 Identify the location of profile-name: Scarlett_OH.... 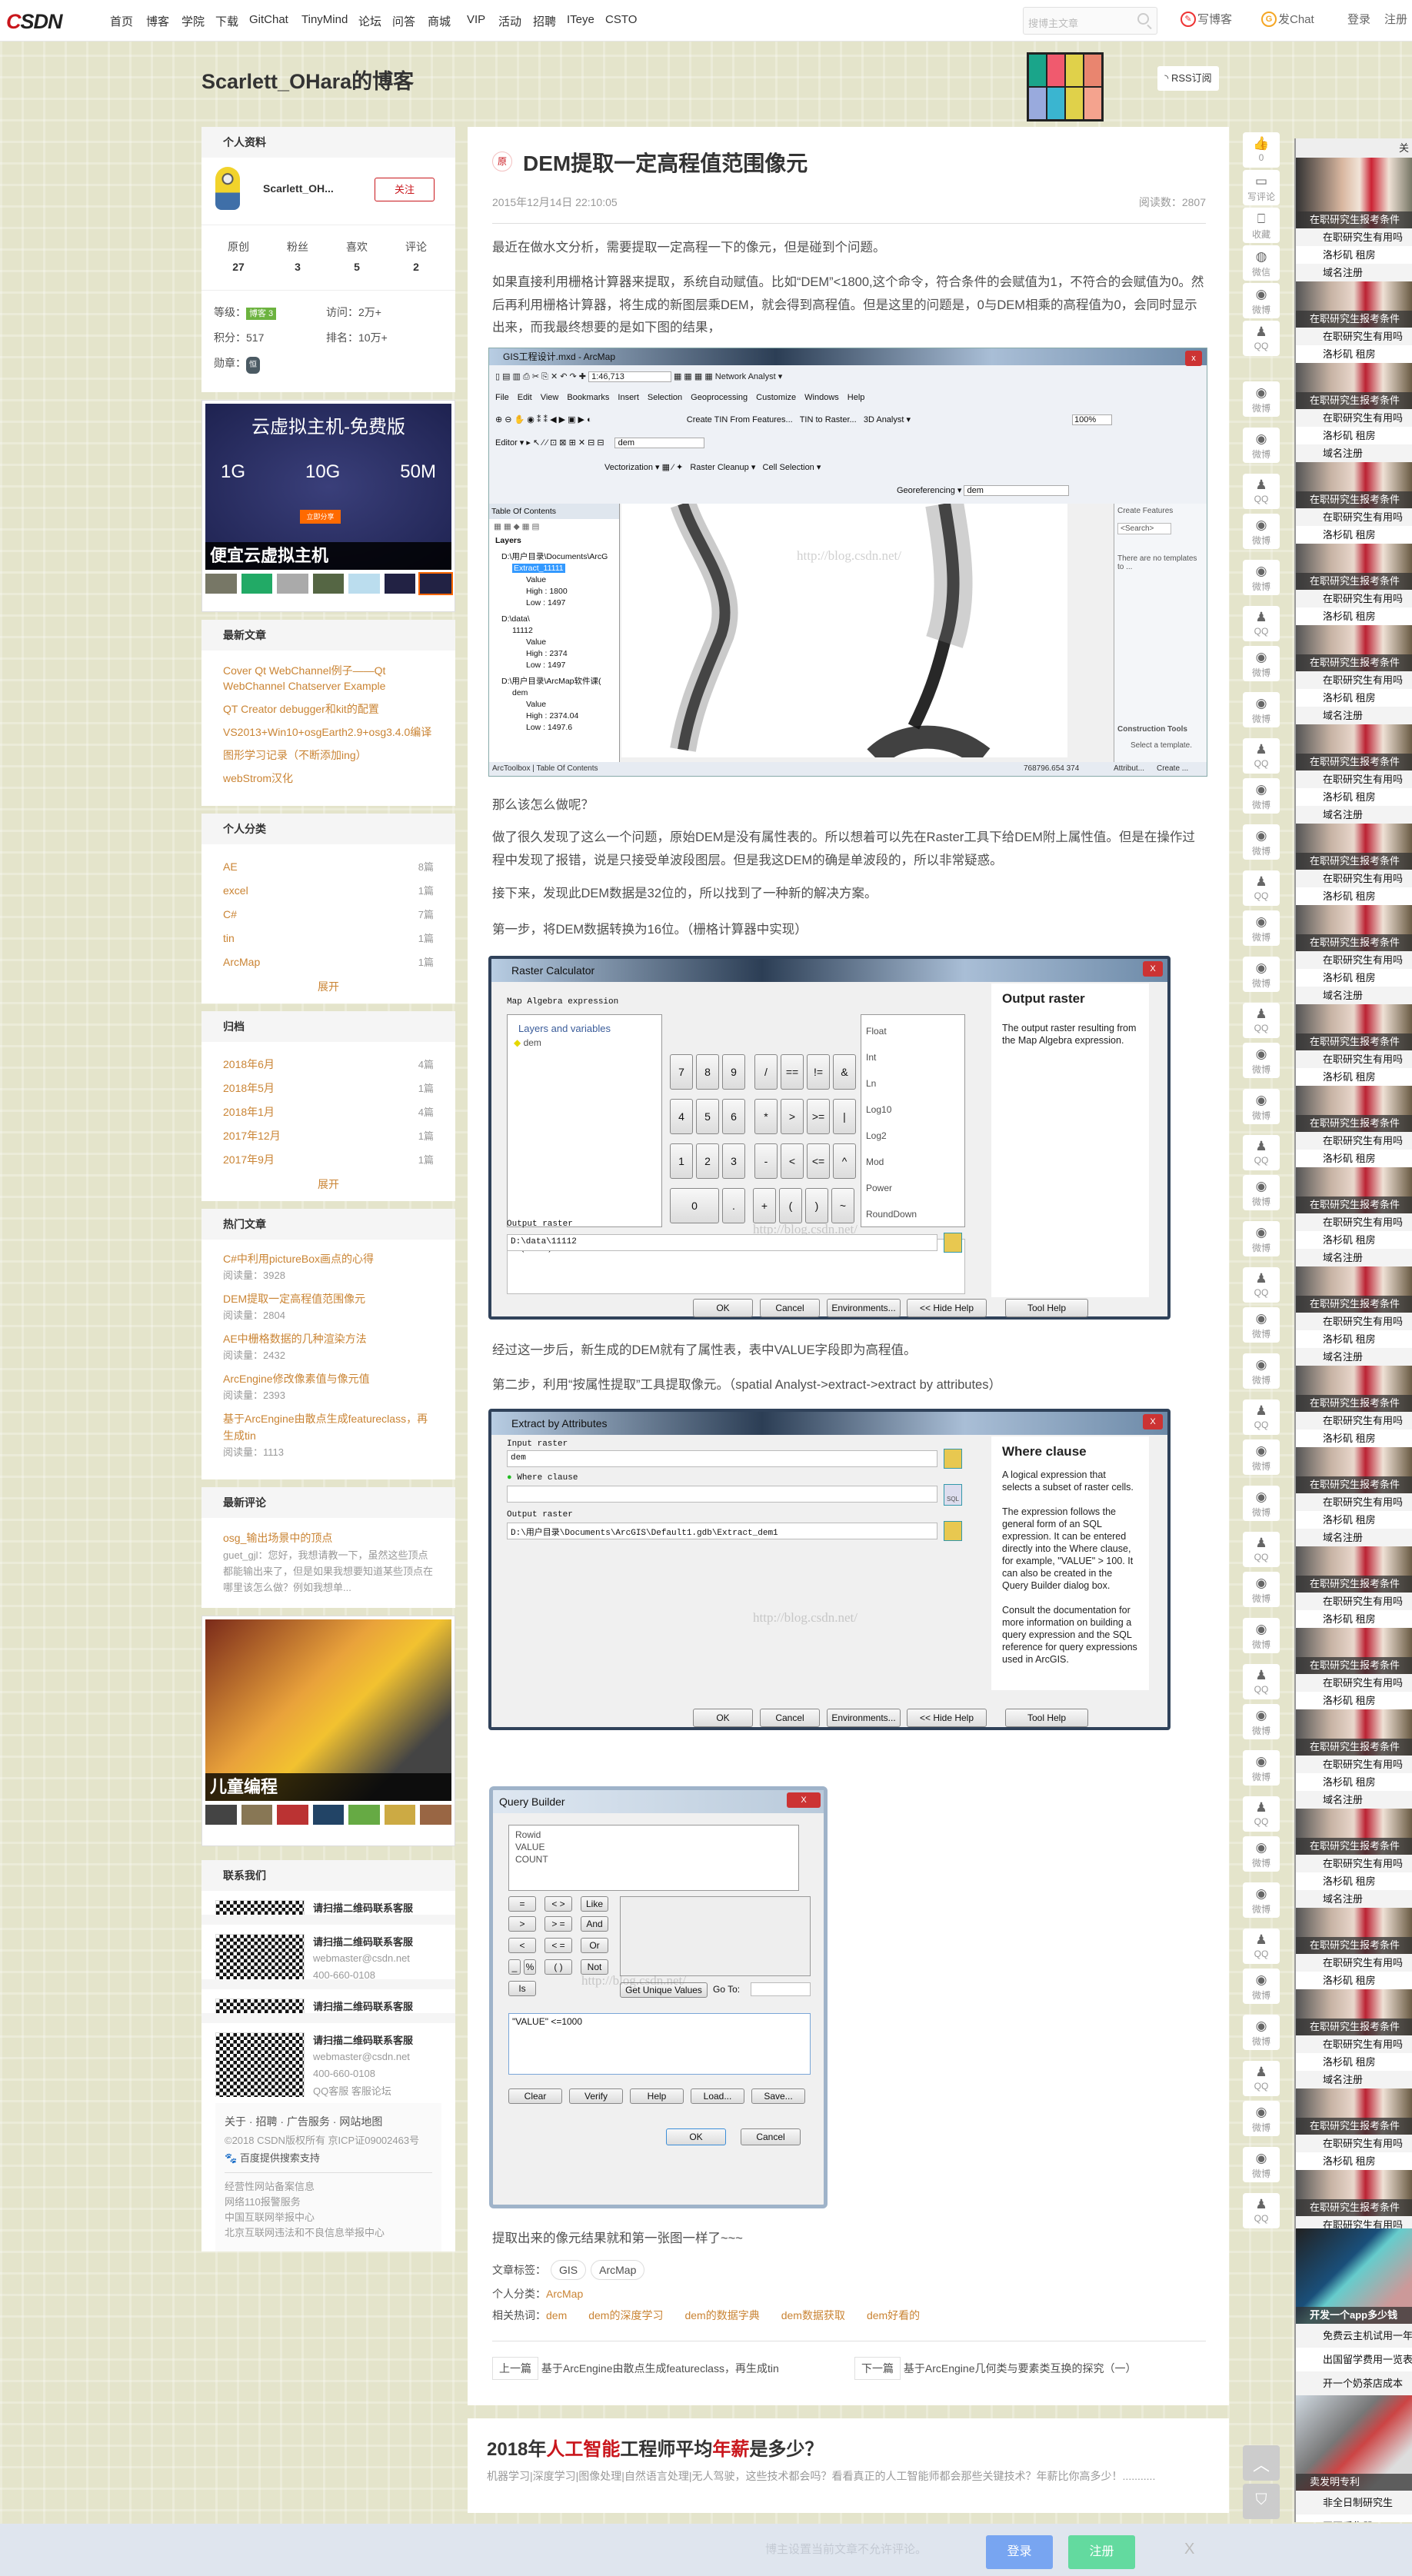
(298, 188).